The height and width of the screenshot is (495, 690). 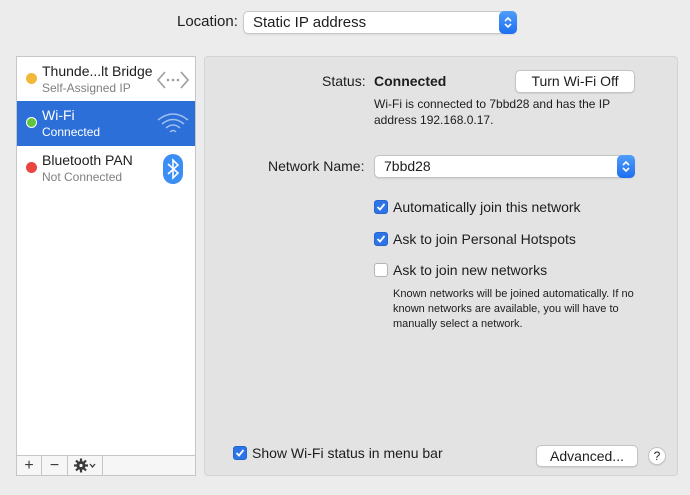 What do you see at coordinates (58, 115) in the screenshot?
I see `service-name: Wi-Fi` at bounding box center [58, 115].